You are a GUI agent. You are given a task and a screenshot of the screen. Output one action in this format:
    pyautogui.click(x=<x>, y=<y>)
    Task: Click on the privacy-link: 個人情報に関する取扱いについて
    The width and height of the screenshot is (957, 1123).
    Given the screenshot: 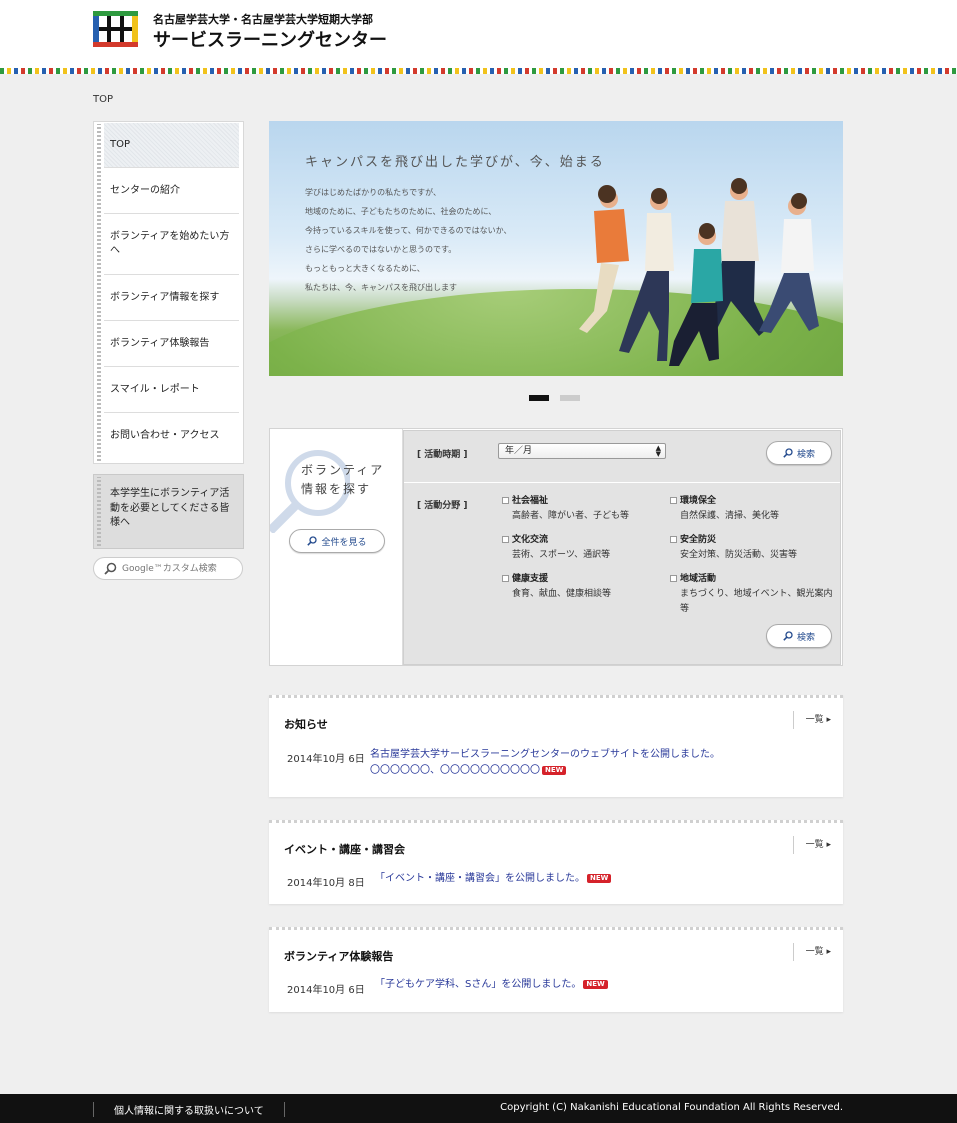 What is the action you would take?
    pyautogui.click(x=189, y=1109)
    